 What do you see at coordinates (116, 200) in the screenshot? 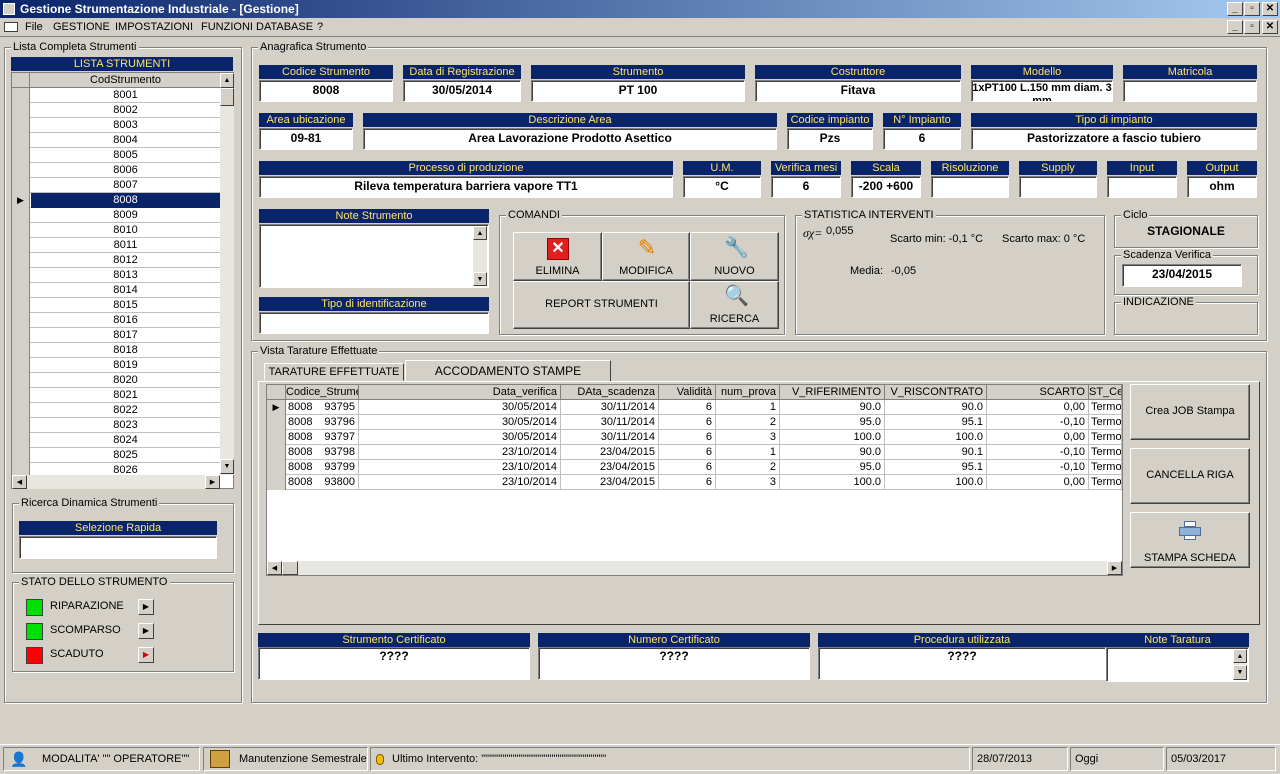
I see `list-item: ▶ 8008` at bounding box center [116, 200].